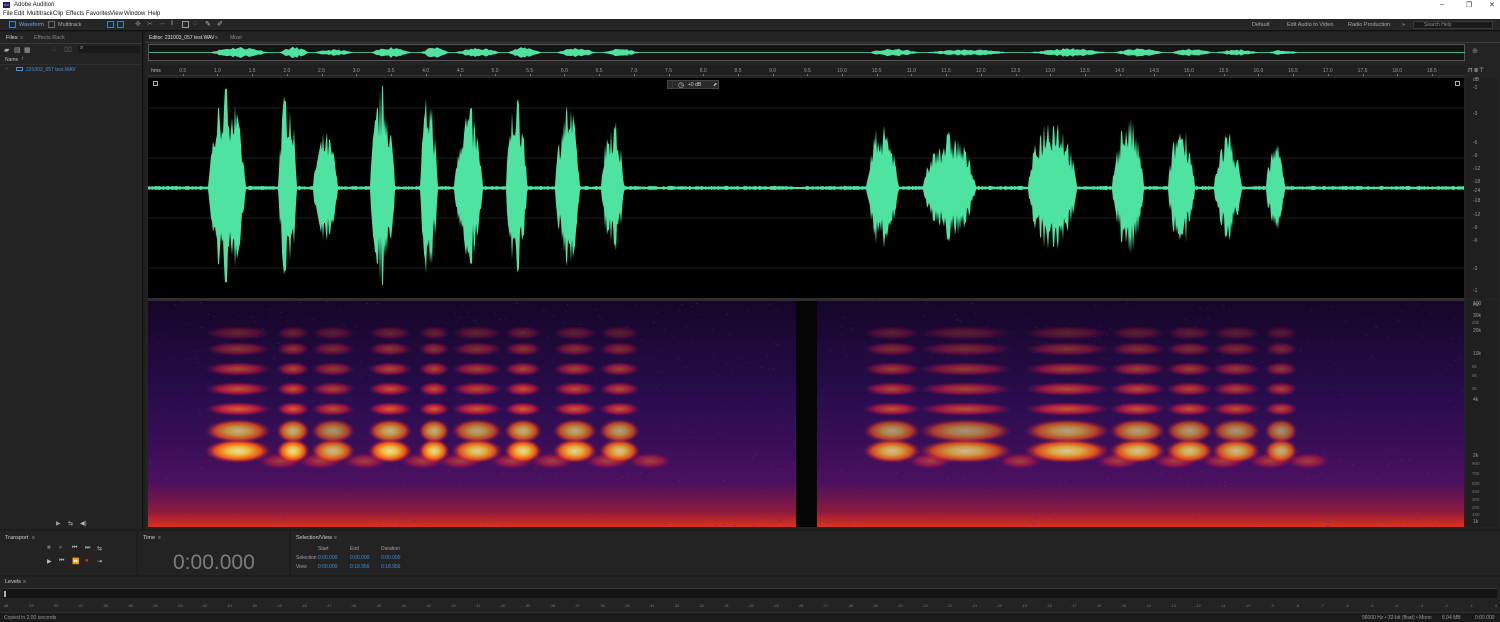 Image resolution: width=1500 pixels, height=622 pixels. I want to click on fast-forward-button: ⏩, so click(75, 561).